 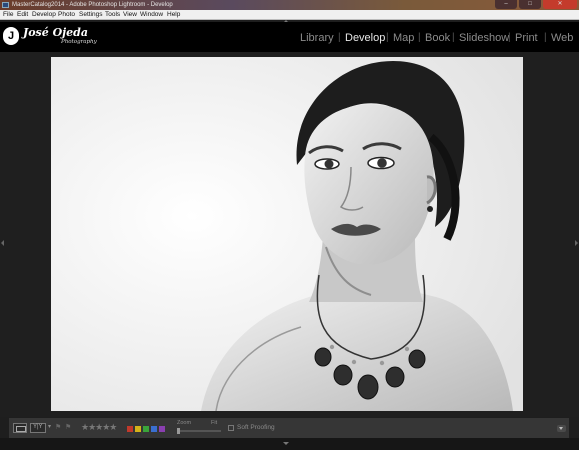 What do you see at coordinates (162, 429) in the screenshot?
I see `color-label-purple` at bounding box center [162, 429].